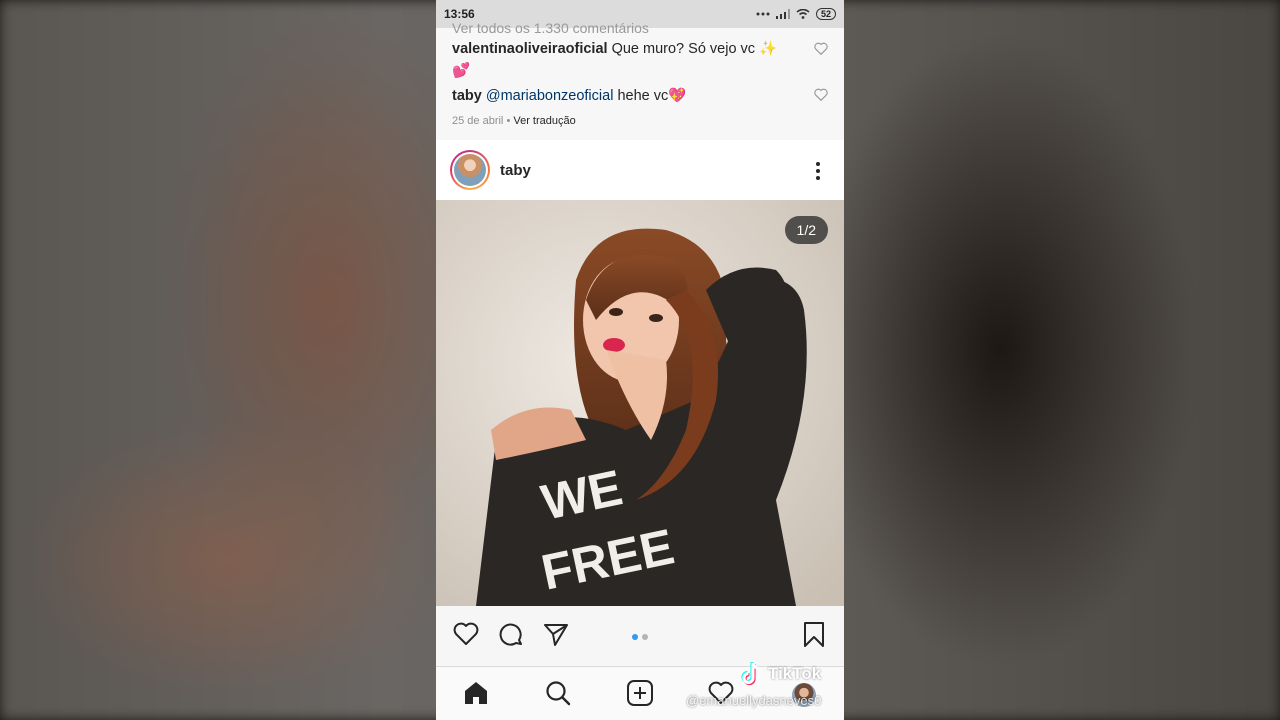 Image resolution: width=1280 pixels, height=720 pixels. Describe the element at coordinates (544, 121) in the screenshot. I see `see-translation-link: Ver tradução` at that location.